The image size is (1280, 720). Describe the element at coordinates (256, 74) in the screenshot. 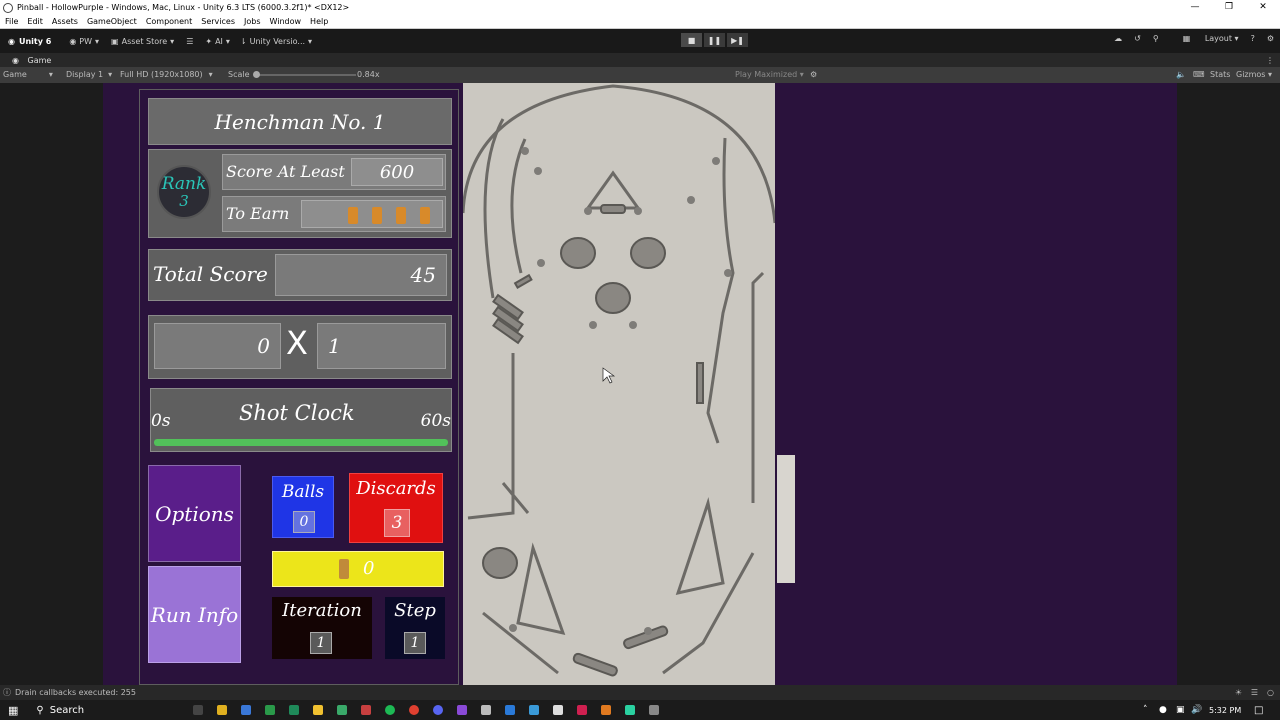

I see `scale-slider-handle` at that location.